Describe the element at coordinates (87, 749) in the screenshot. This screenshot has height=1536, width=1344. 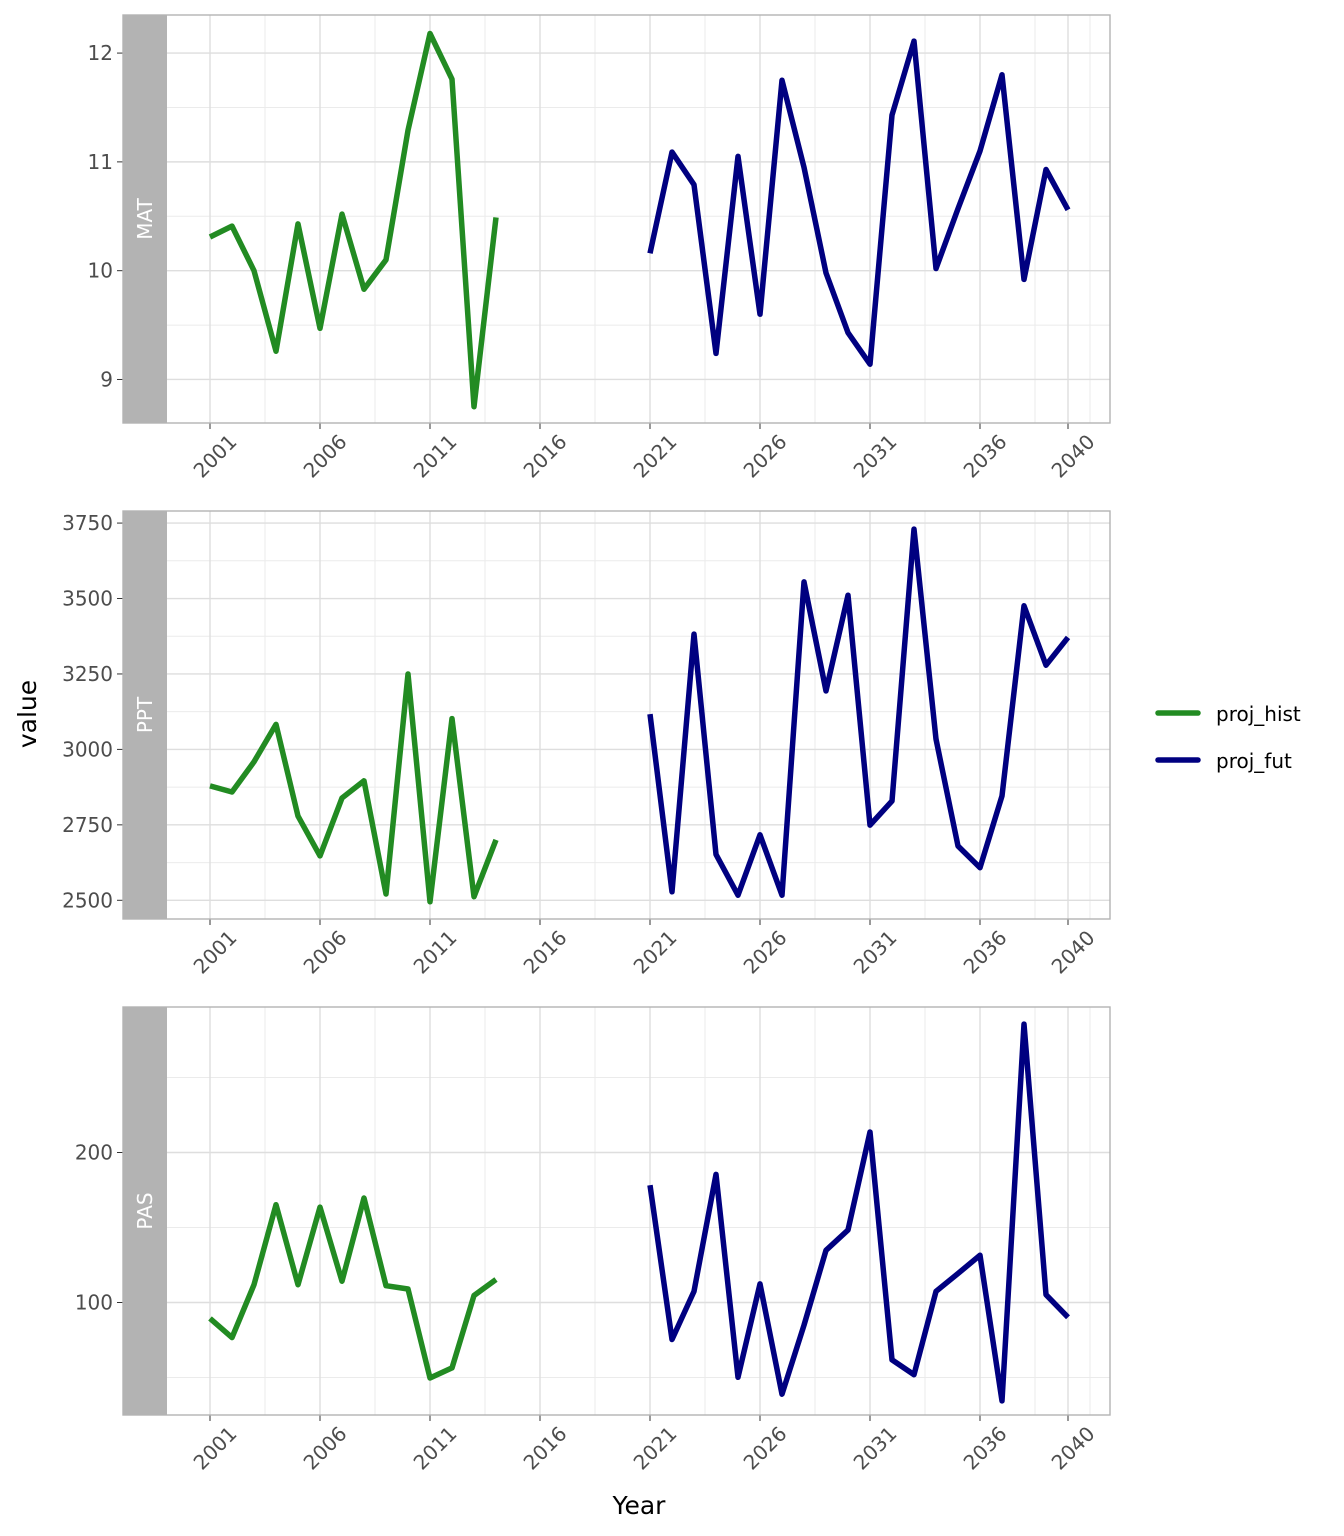
I see `y-tick-label: 3000` at that location.